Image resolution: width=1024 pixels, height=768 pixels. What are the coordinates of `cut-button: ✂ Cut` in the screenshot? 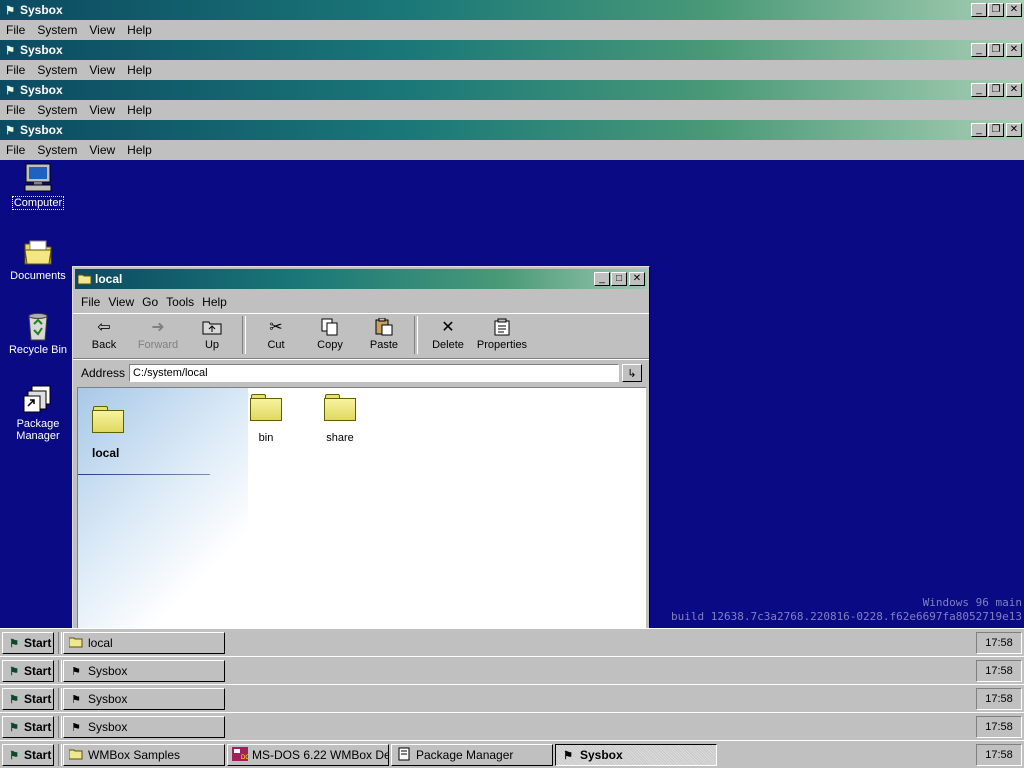 It's located at (276, 332).